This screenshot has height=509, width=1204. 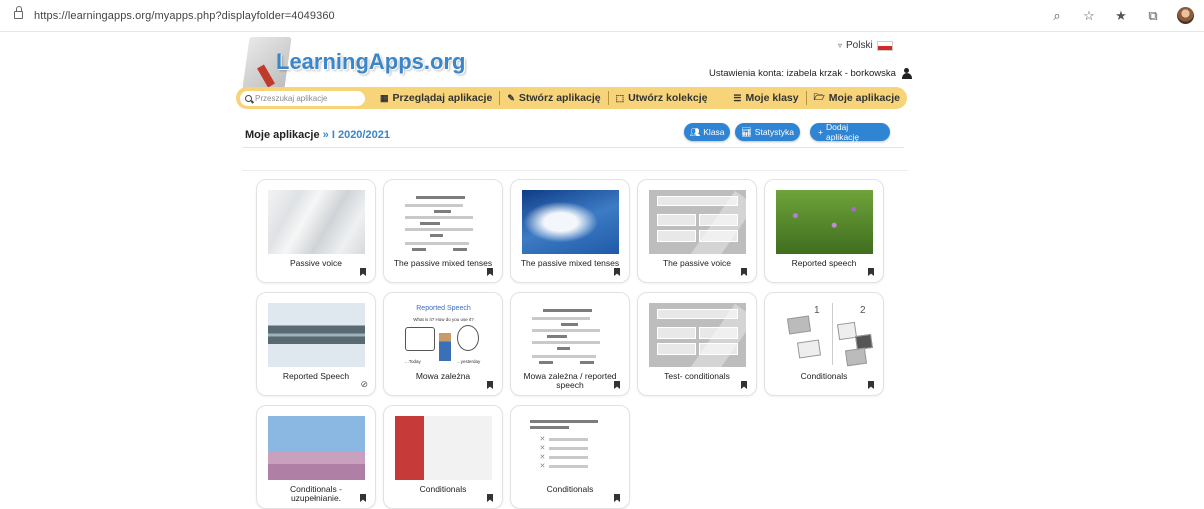 I want to click on collection-icon: ⬚, so click(x=620, y=97).